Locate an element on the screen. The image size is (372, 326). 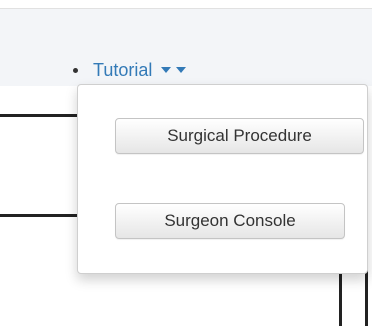
nav-bullet is located at coordinates (75, 70).